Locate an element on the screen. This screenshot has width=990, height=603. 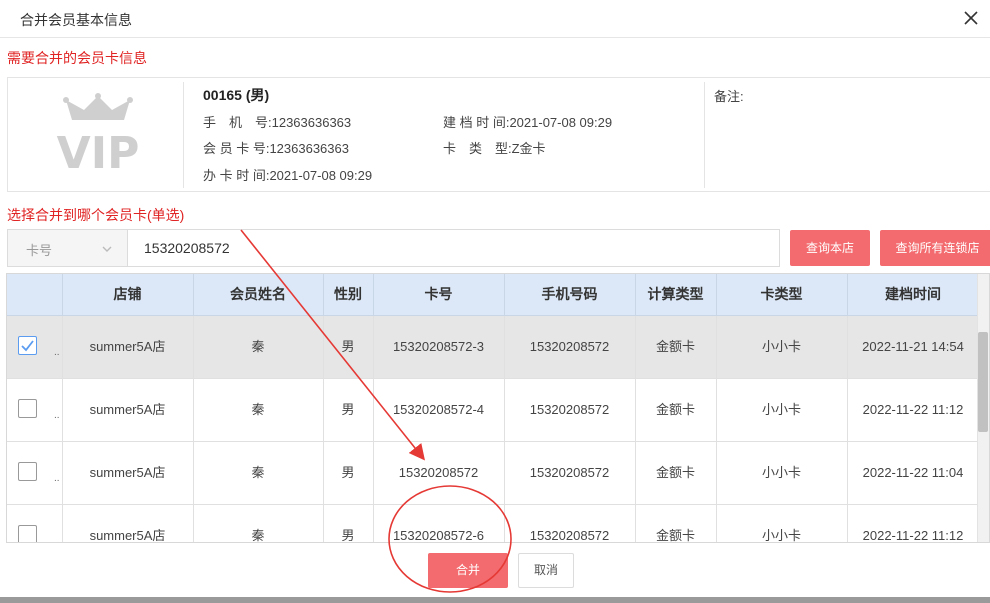
dialog-title: 合并会员基本信息 is located at coordinates (76, 20).